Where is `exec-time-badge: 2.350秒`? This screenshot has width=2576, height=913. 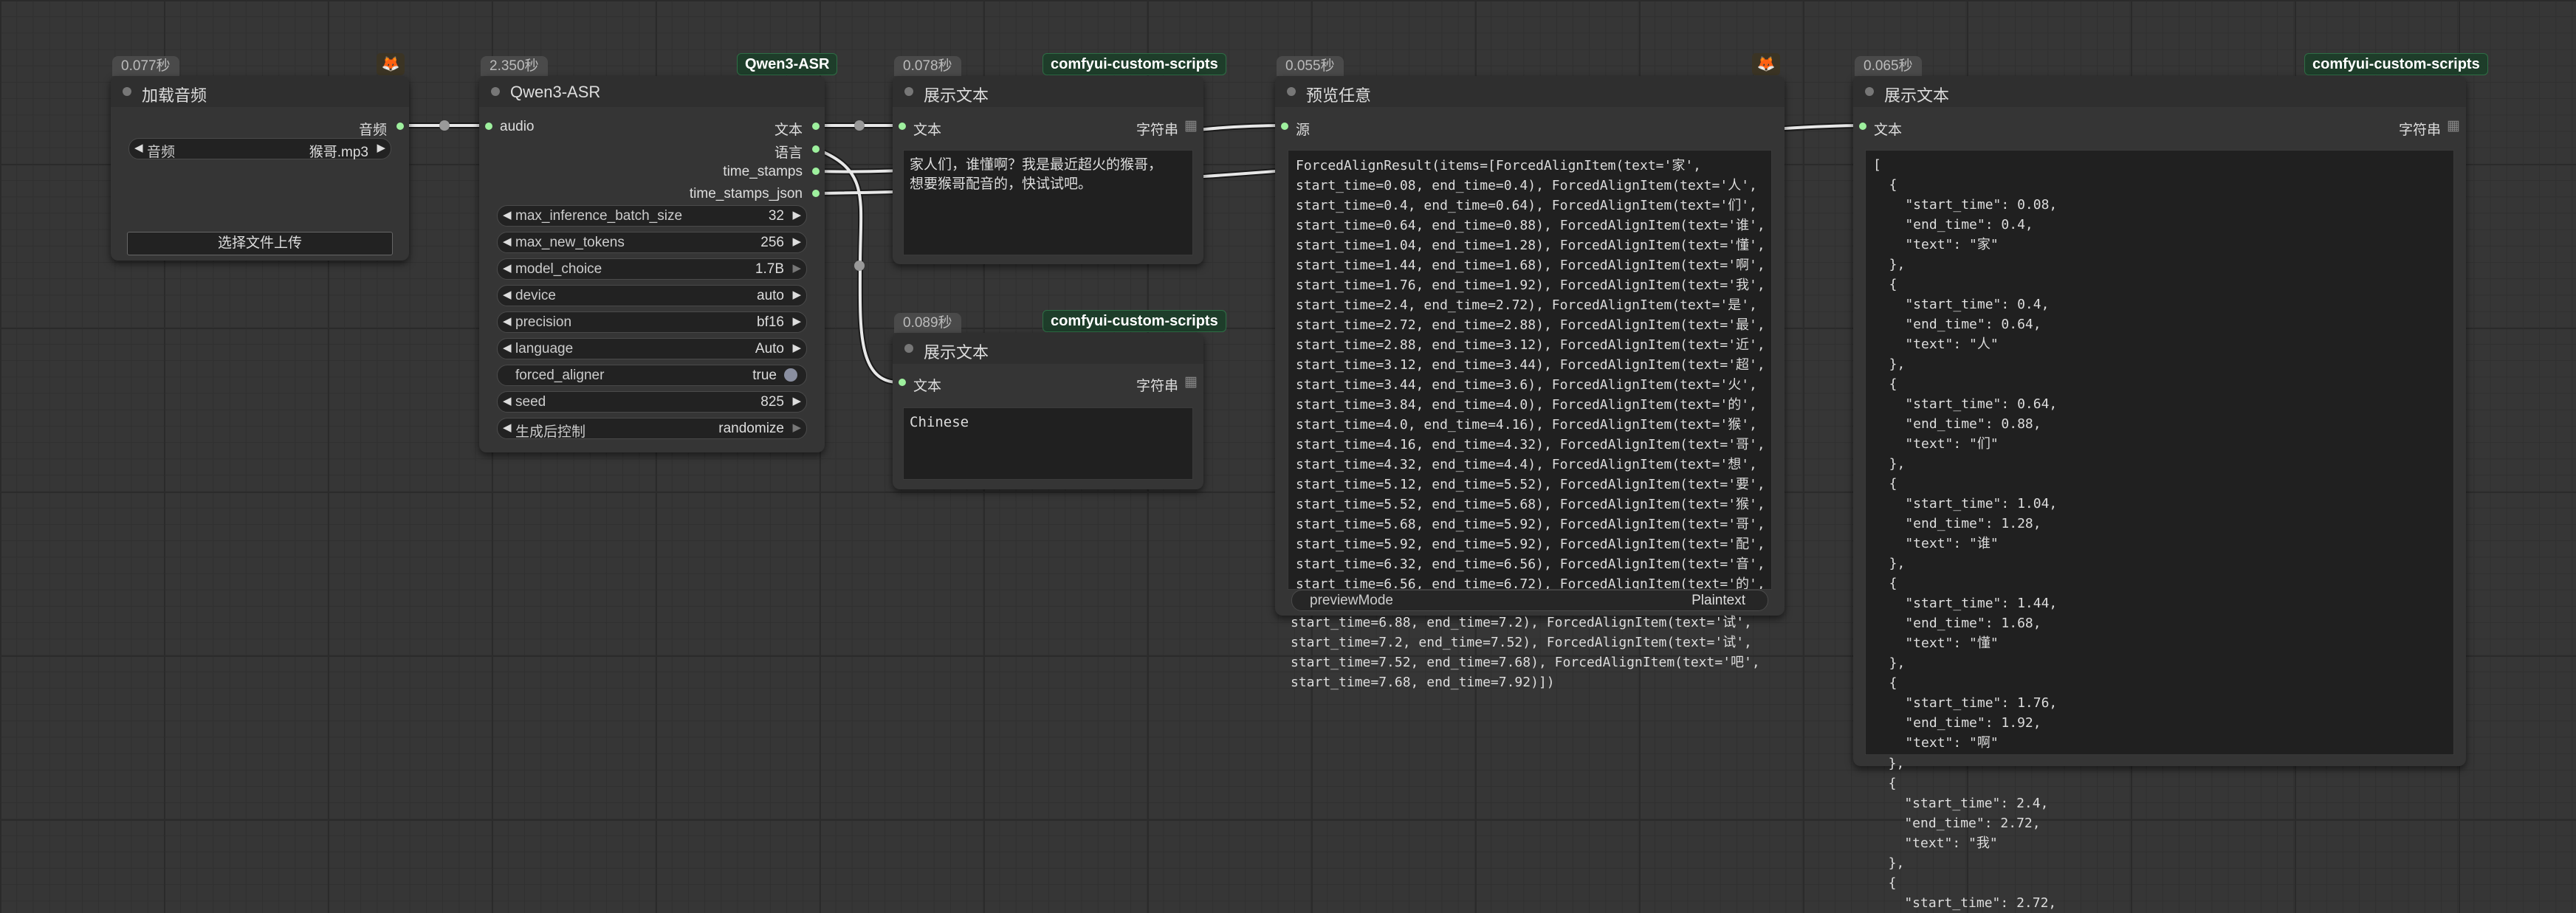 exec-time-badge: 2.350秒 is located at coordinates (514, 66).